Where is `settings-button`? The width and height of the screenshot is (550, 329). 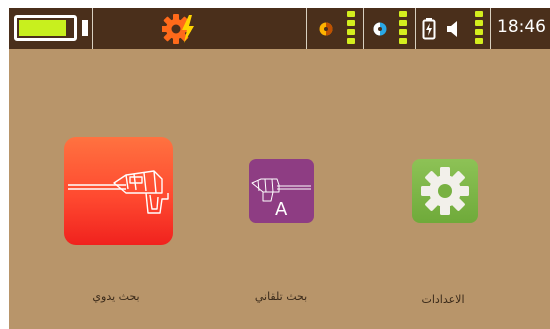
settings-button is located at coordinates (445, 191).